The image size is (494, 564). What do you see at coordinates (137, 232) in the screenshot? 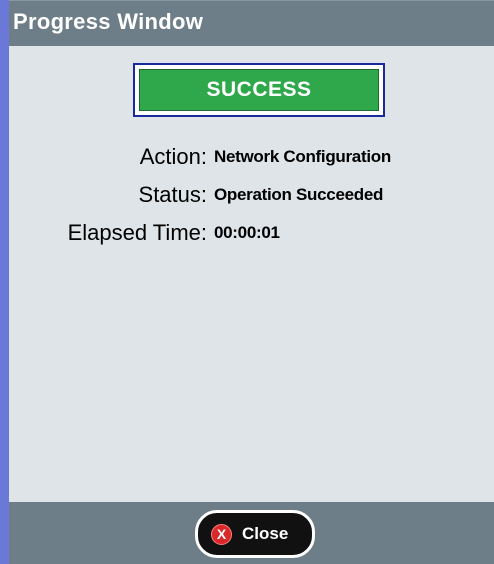
I see `elapsed-time-label: Elapsed Time:` at bounding box center [137, 232].